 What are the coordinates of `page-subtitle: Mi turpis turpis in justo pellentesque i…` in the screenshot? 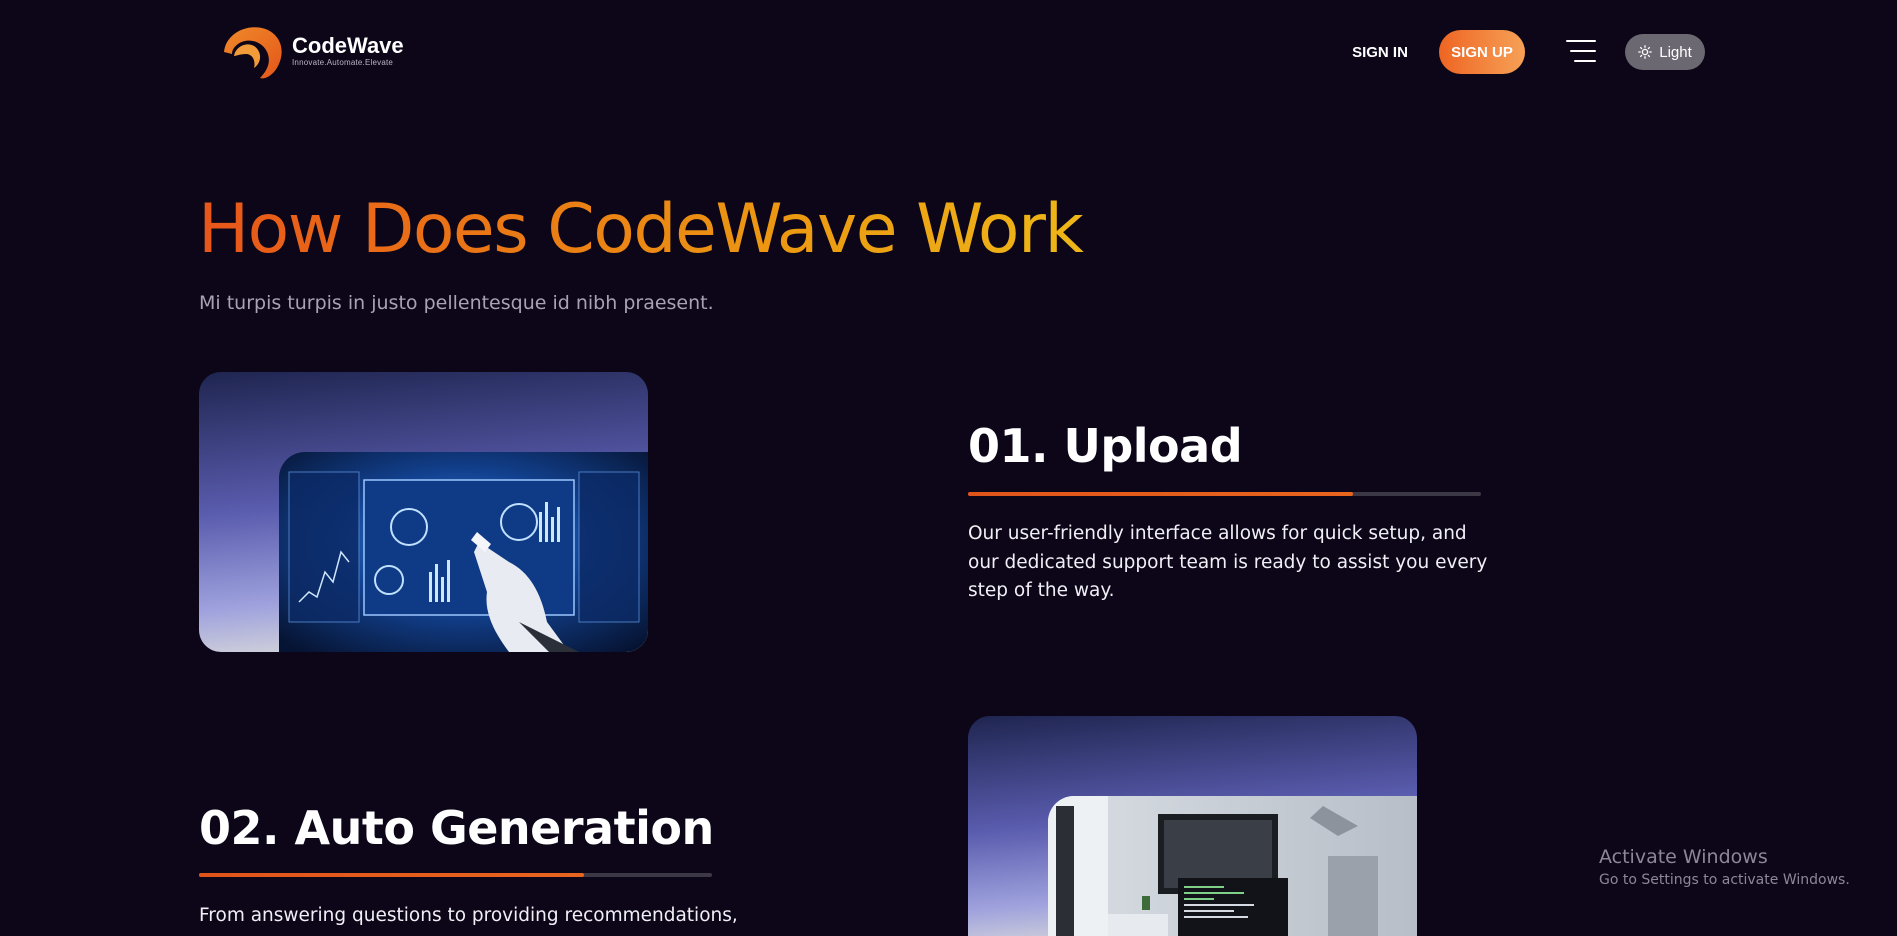 It's located at (456, 303).